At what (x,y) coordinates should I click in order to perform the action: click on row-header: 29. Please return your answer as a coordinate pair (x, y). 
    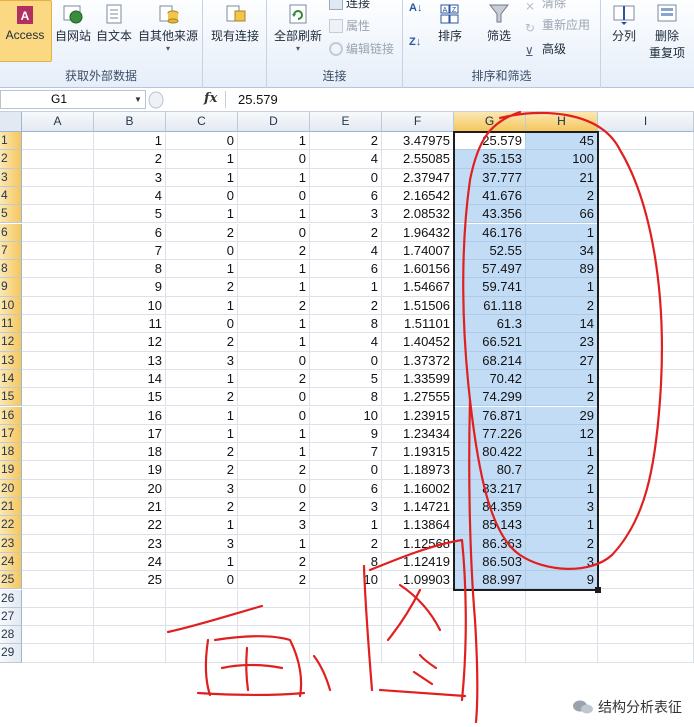
    Looking at the image, I should click on (11, 653).